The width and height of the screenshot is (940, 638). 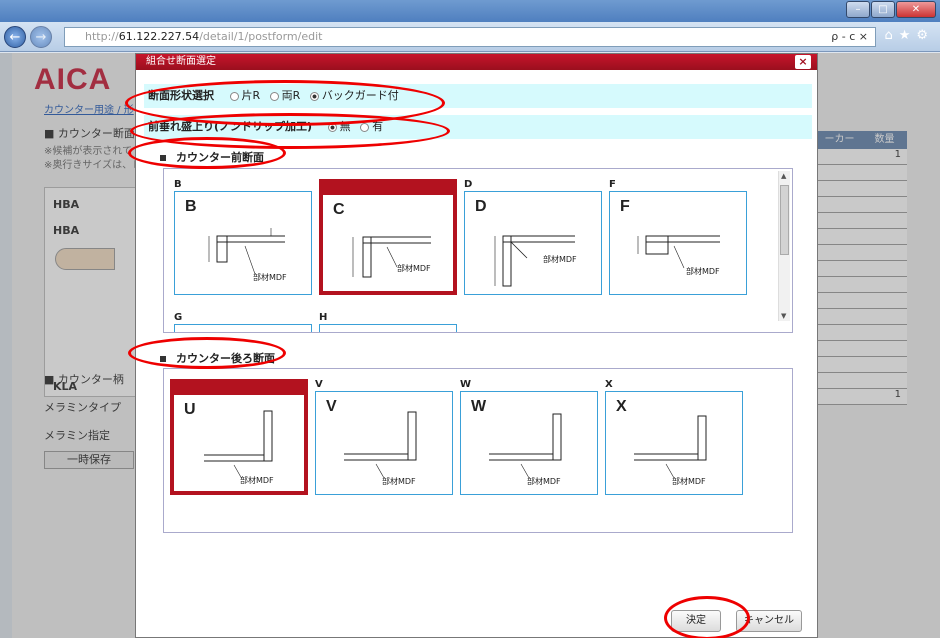 I want to click on card-letter: W, so click(x=466, y=384).